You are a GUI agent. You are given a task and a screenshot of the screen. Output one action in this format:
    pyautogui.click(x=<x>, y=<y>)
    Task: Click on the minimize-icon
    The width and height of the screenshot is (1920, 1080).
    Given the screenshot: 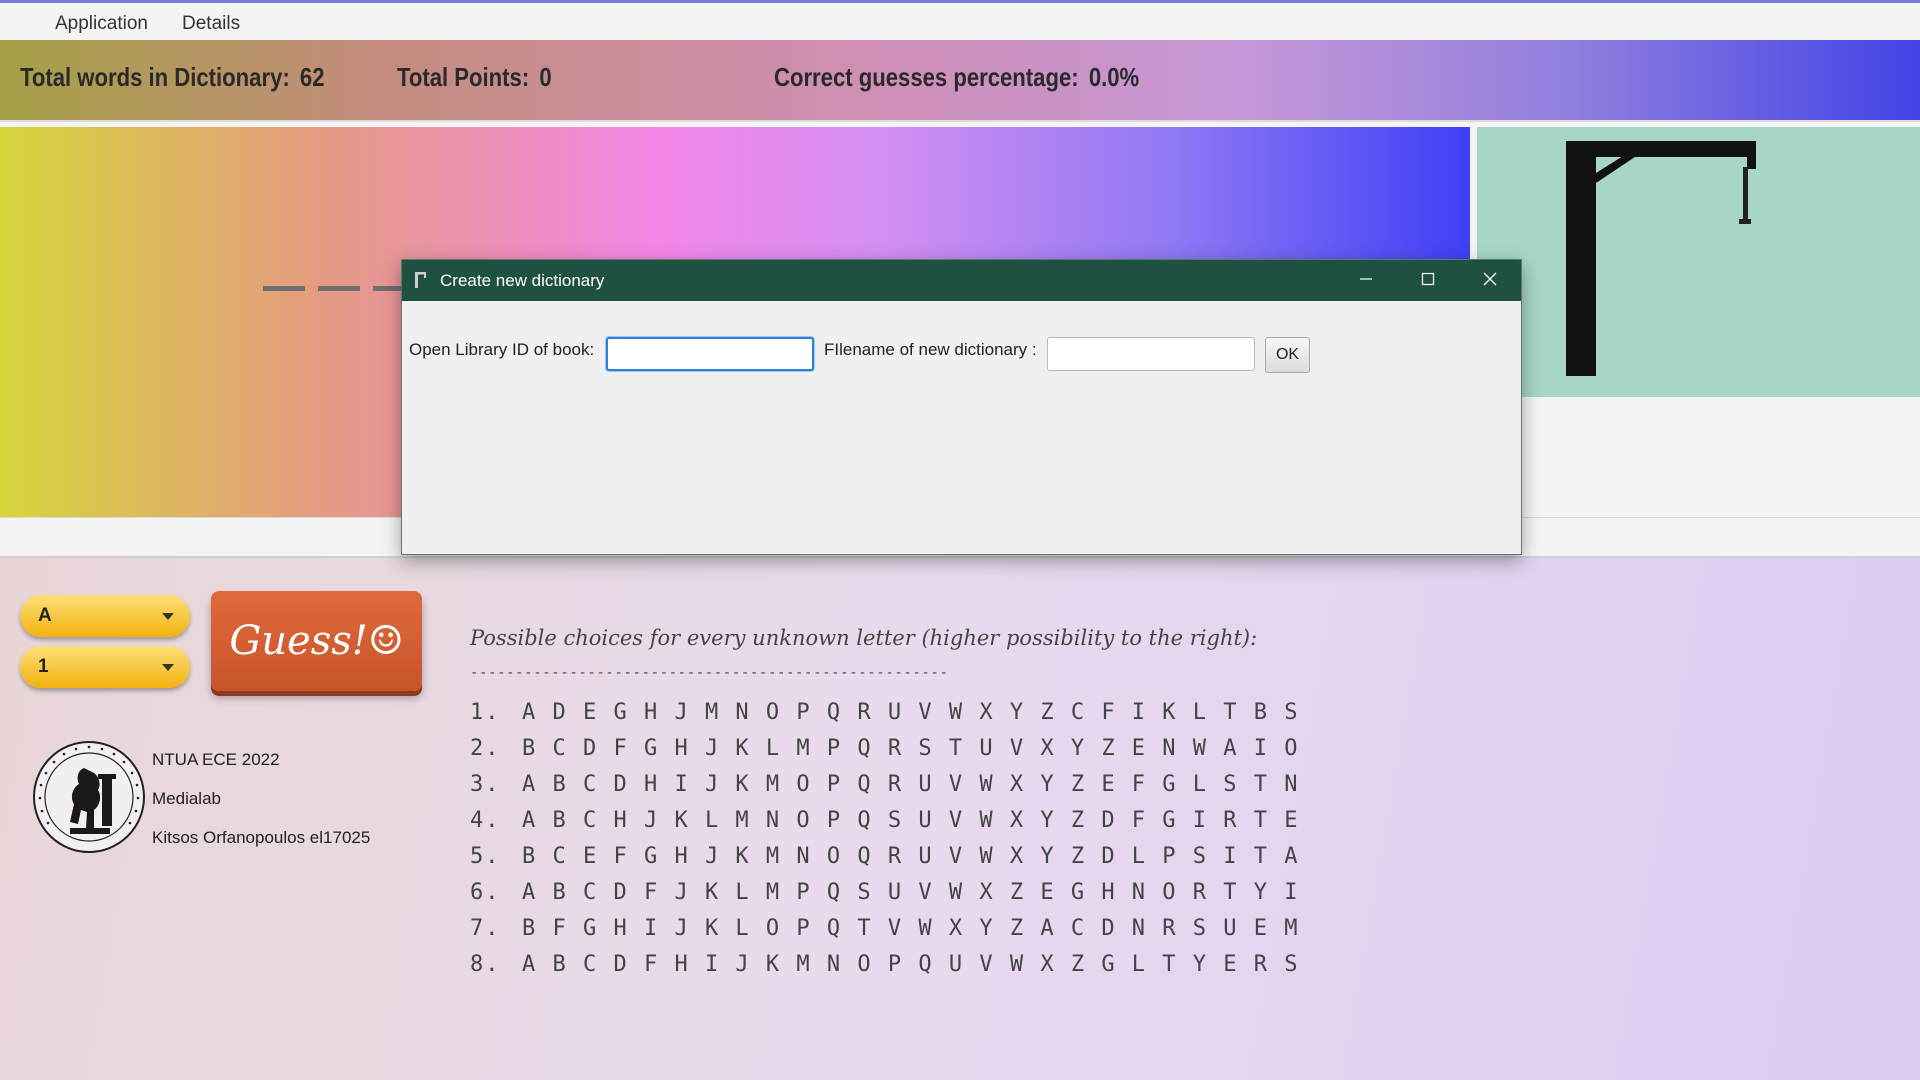 What is the action you would take?
    pyautogui.click(x=1366, y=279)
    